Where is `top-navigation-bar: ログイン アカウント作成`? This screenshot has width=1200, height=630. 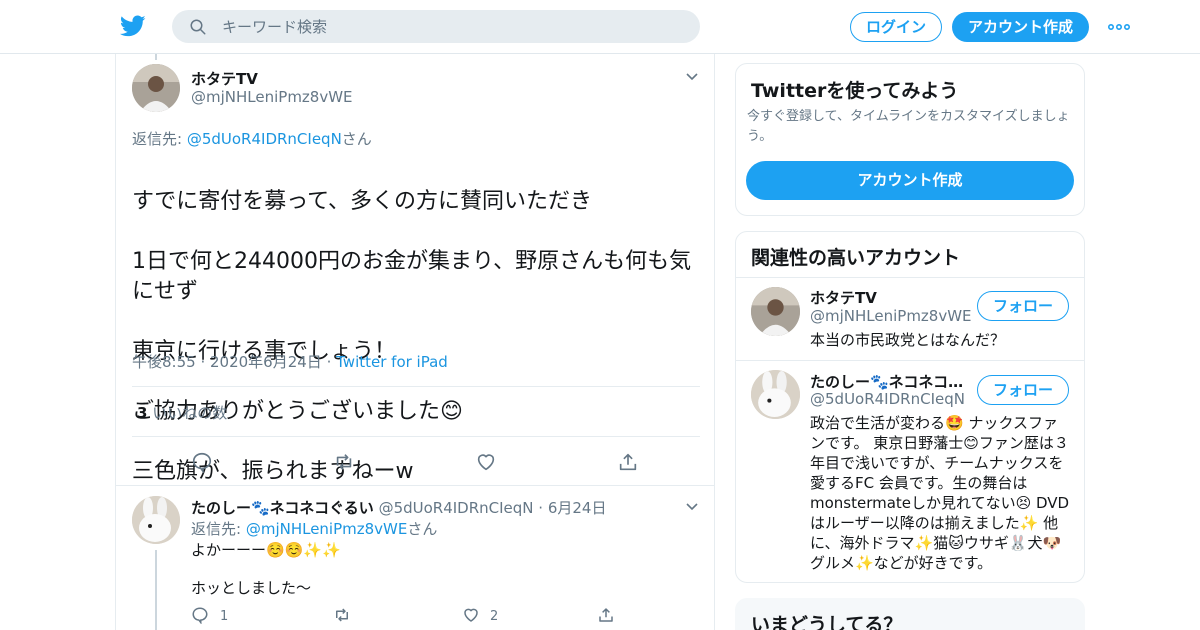
top-navigation-bar: ログイン アカウント作成 is located at coordinates (600, 27).